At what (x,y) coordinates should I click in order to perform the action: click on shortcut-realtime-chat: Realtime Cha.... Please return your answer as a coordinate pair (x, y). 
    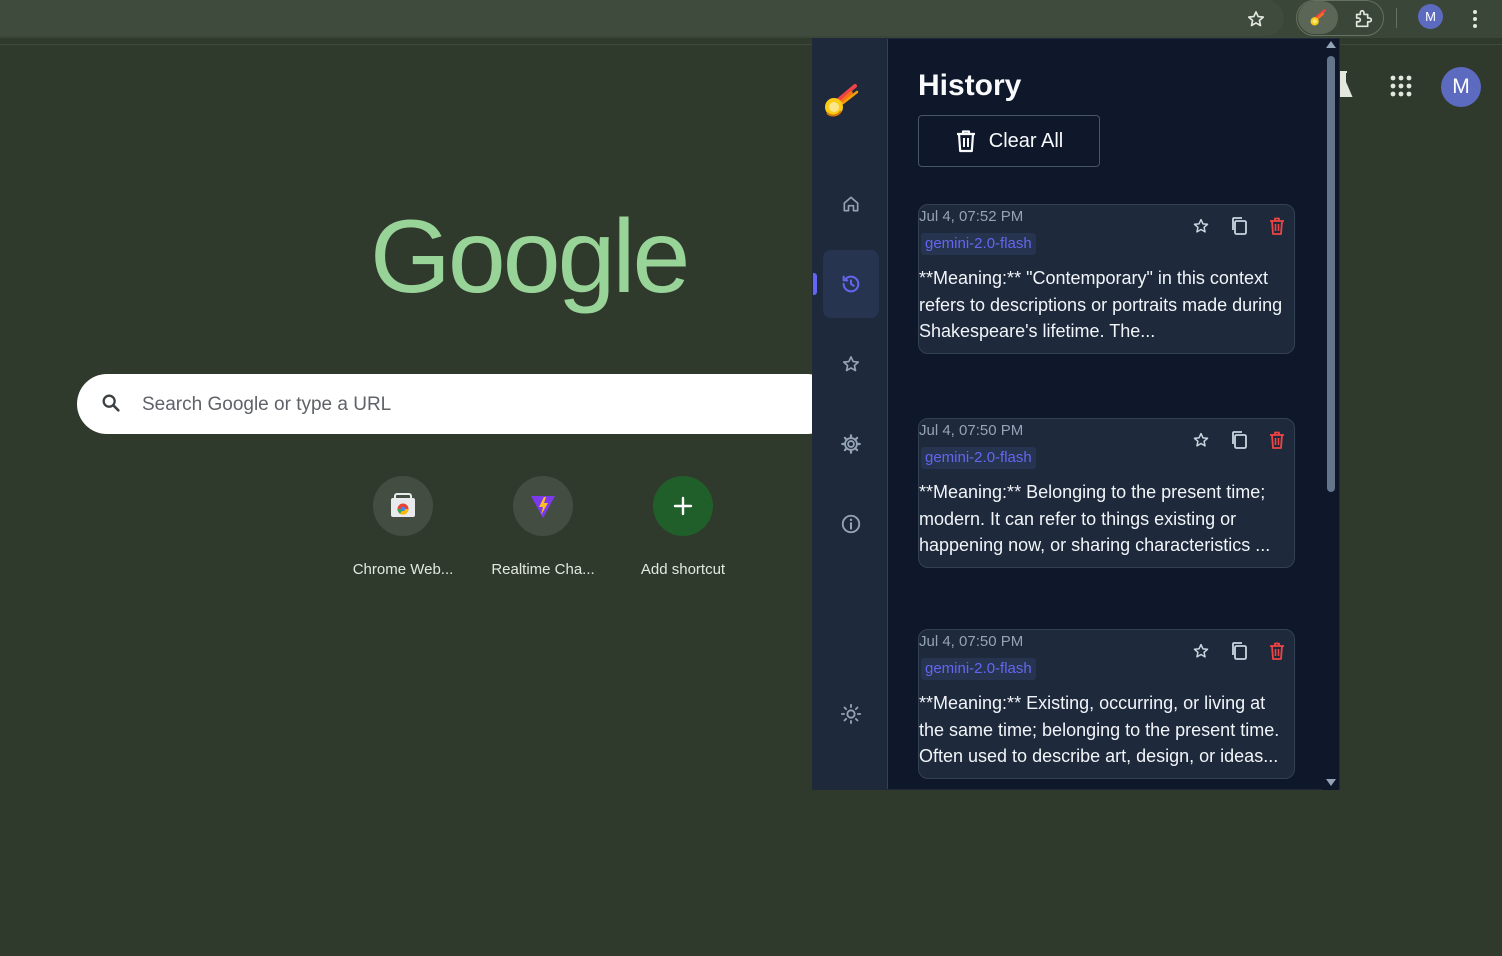
    Looking at the image, I should click on (543, 527).